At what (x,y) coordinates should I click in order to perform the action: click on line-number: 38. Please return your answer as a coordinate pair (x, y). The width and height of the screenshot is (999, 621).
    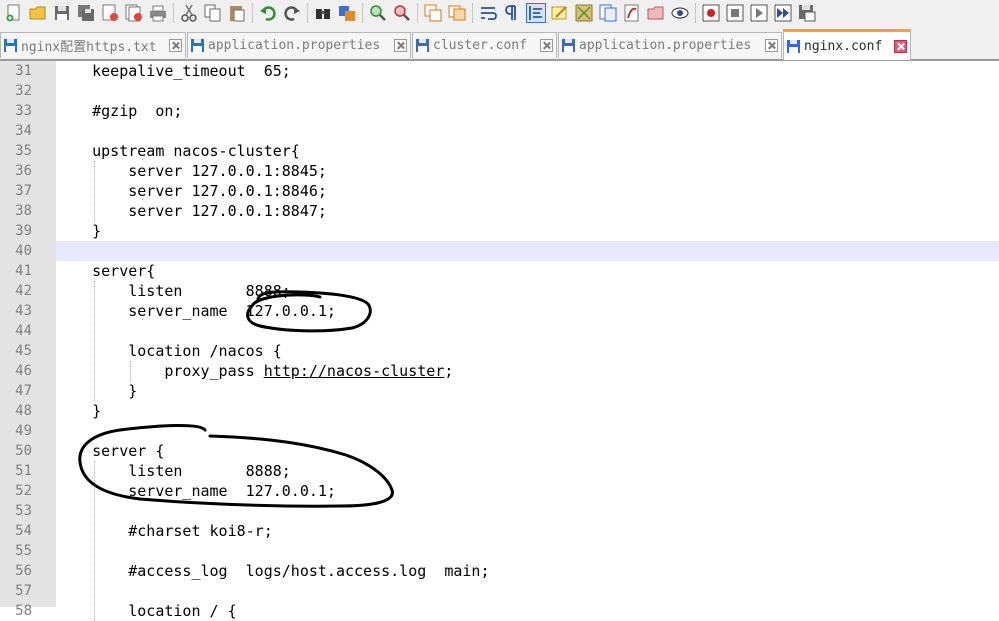
    Looking at the image, I should click on (23, 211).